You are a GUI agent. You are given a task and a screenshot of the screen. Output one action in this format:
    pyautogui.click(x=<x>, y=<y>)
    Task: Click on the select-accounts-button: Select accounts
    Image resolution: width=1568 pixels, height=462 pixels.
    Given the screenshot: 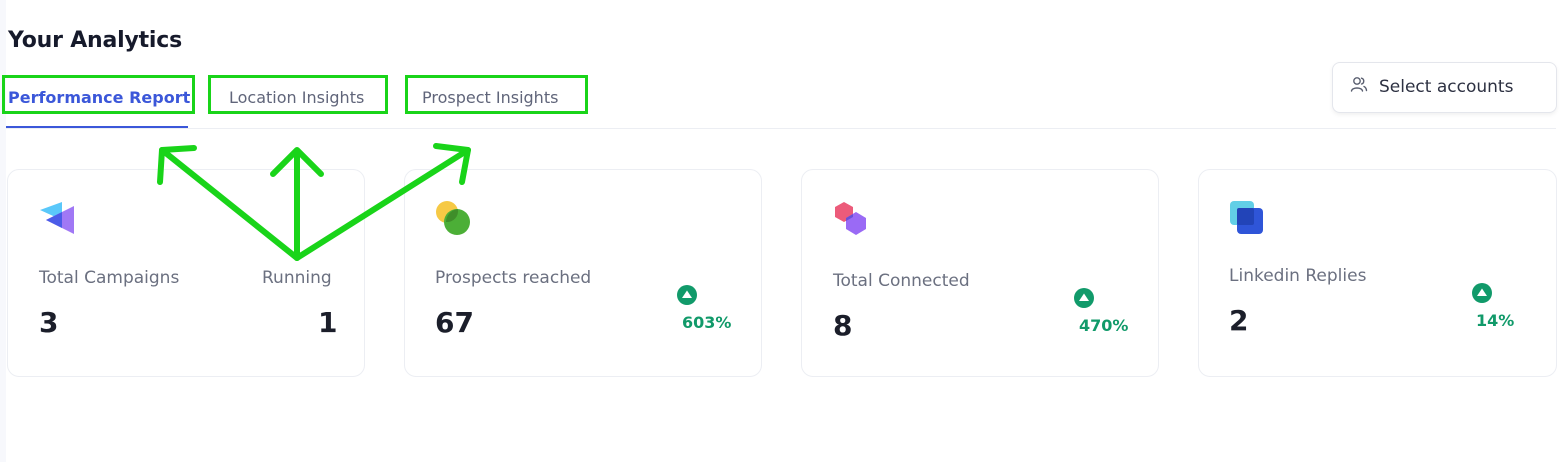 What is the action you would take?
    pyautogui.click(x=1444, y=87)
    